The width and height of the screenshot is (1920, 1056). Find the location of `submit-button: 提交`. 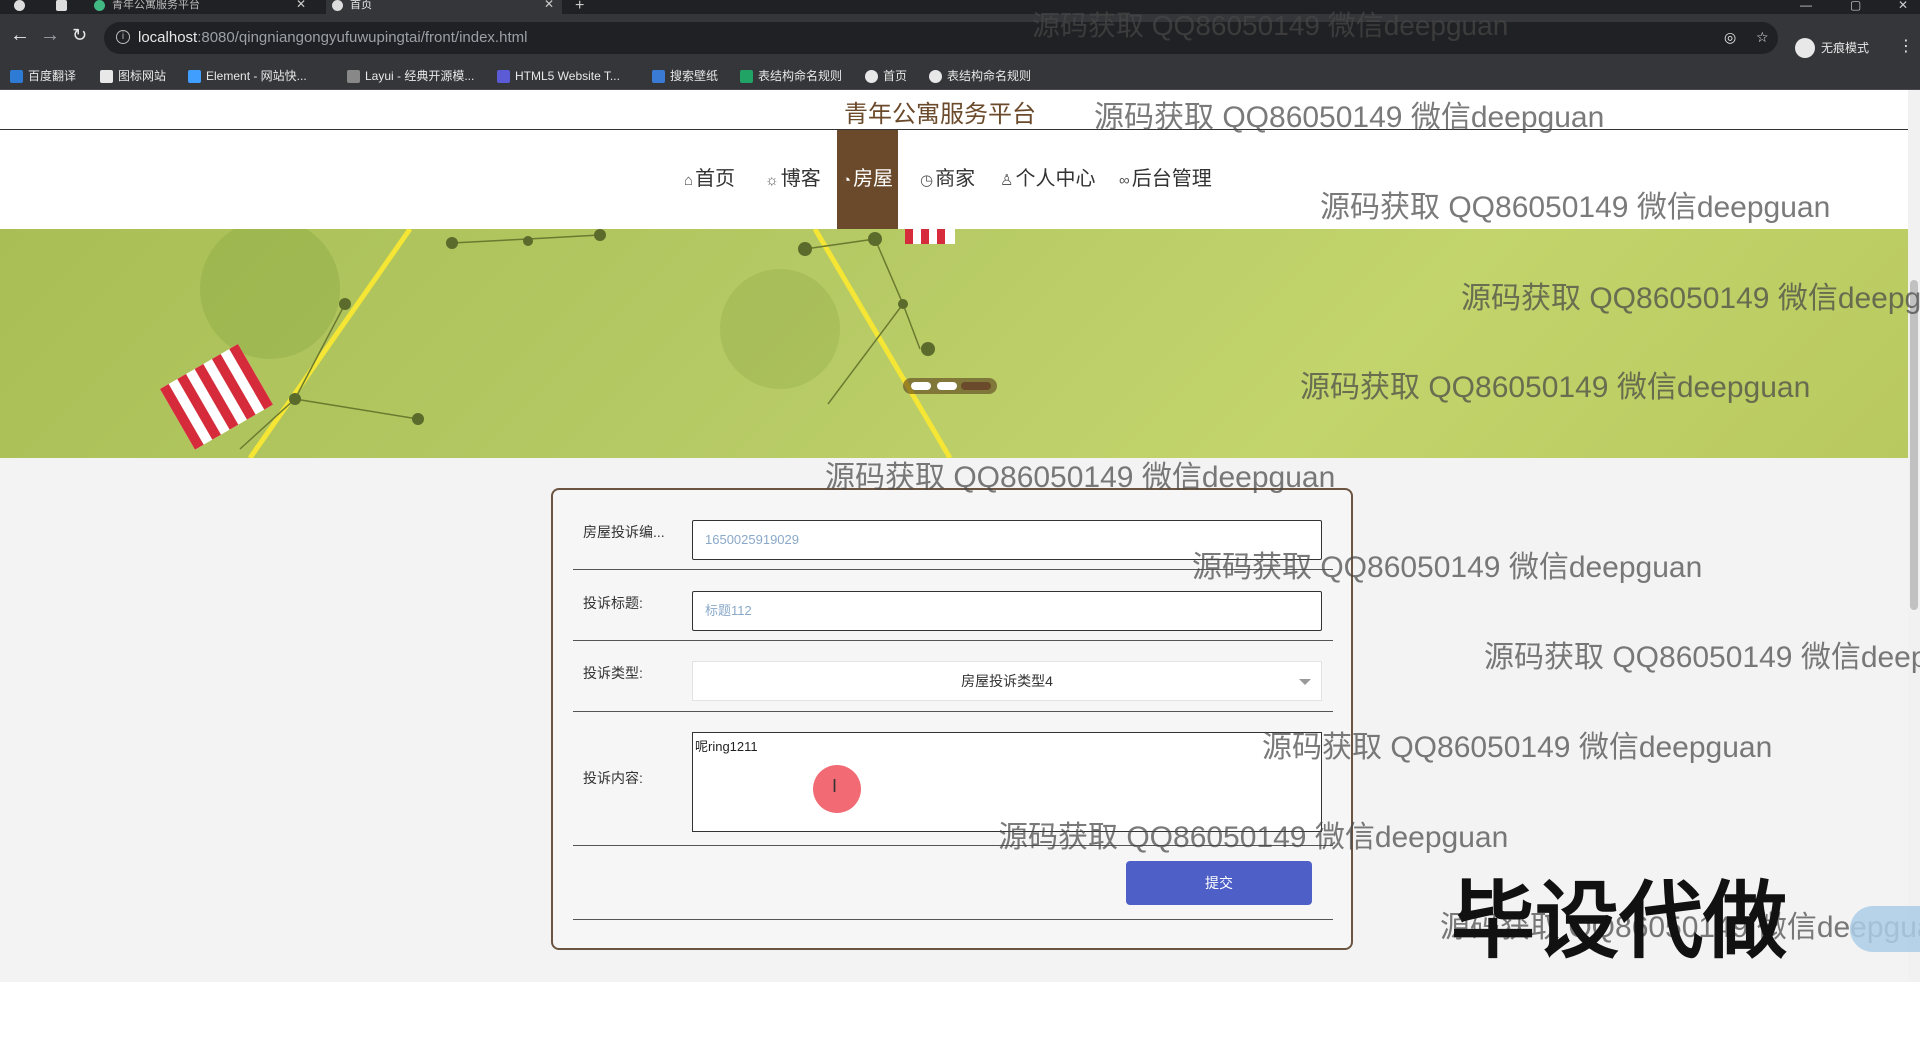

submit-button: 提交 is located at coordinates (1219, 883).